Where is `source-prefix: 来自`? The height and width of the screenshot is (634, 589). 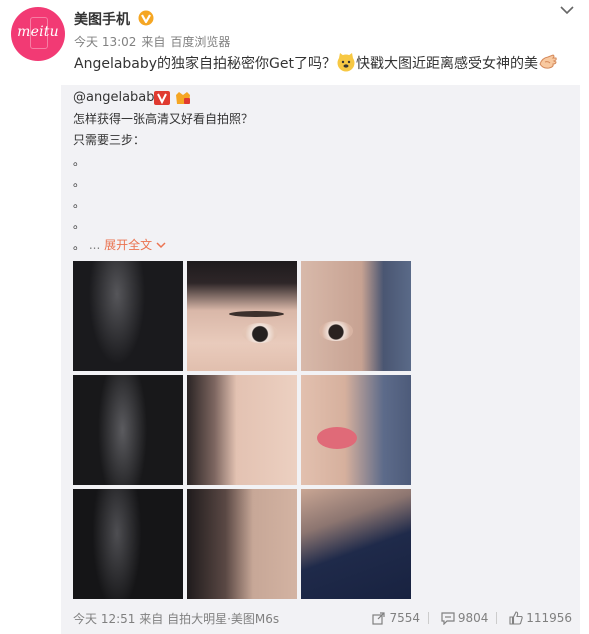
source-prefix: 来自 is located at coordinates (153, 42).